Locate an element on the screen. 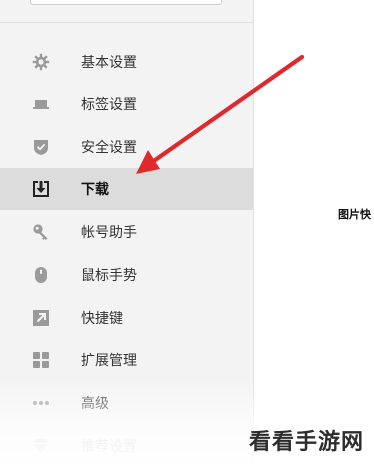 The height and width of the screenshot is (467, 374). sidebar-item-account-assistant: 帐号助手 is located at coordinates (126, 232).